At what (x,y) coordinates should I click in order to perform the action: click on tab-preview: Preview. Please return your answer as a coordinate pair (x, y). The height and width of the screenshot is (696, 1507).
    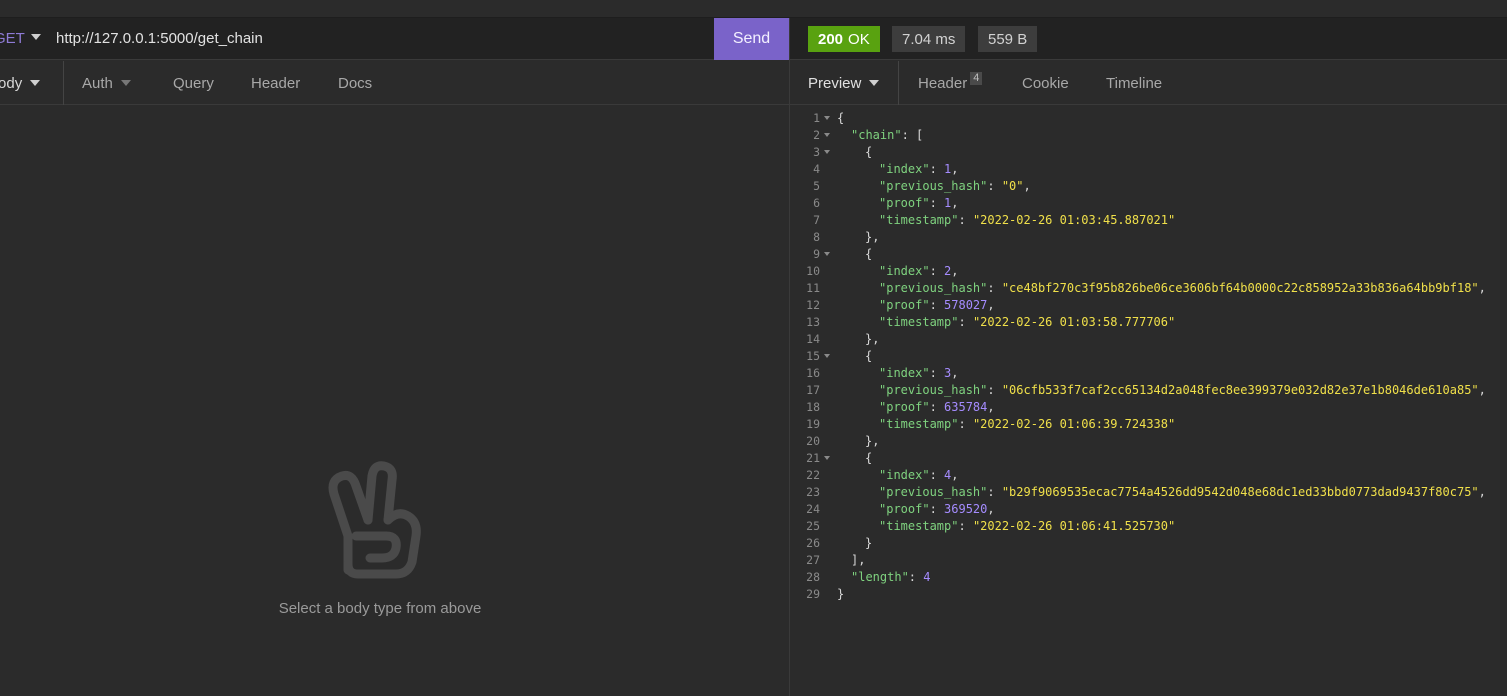
    Looking at the image, I should click on (844, 83).